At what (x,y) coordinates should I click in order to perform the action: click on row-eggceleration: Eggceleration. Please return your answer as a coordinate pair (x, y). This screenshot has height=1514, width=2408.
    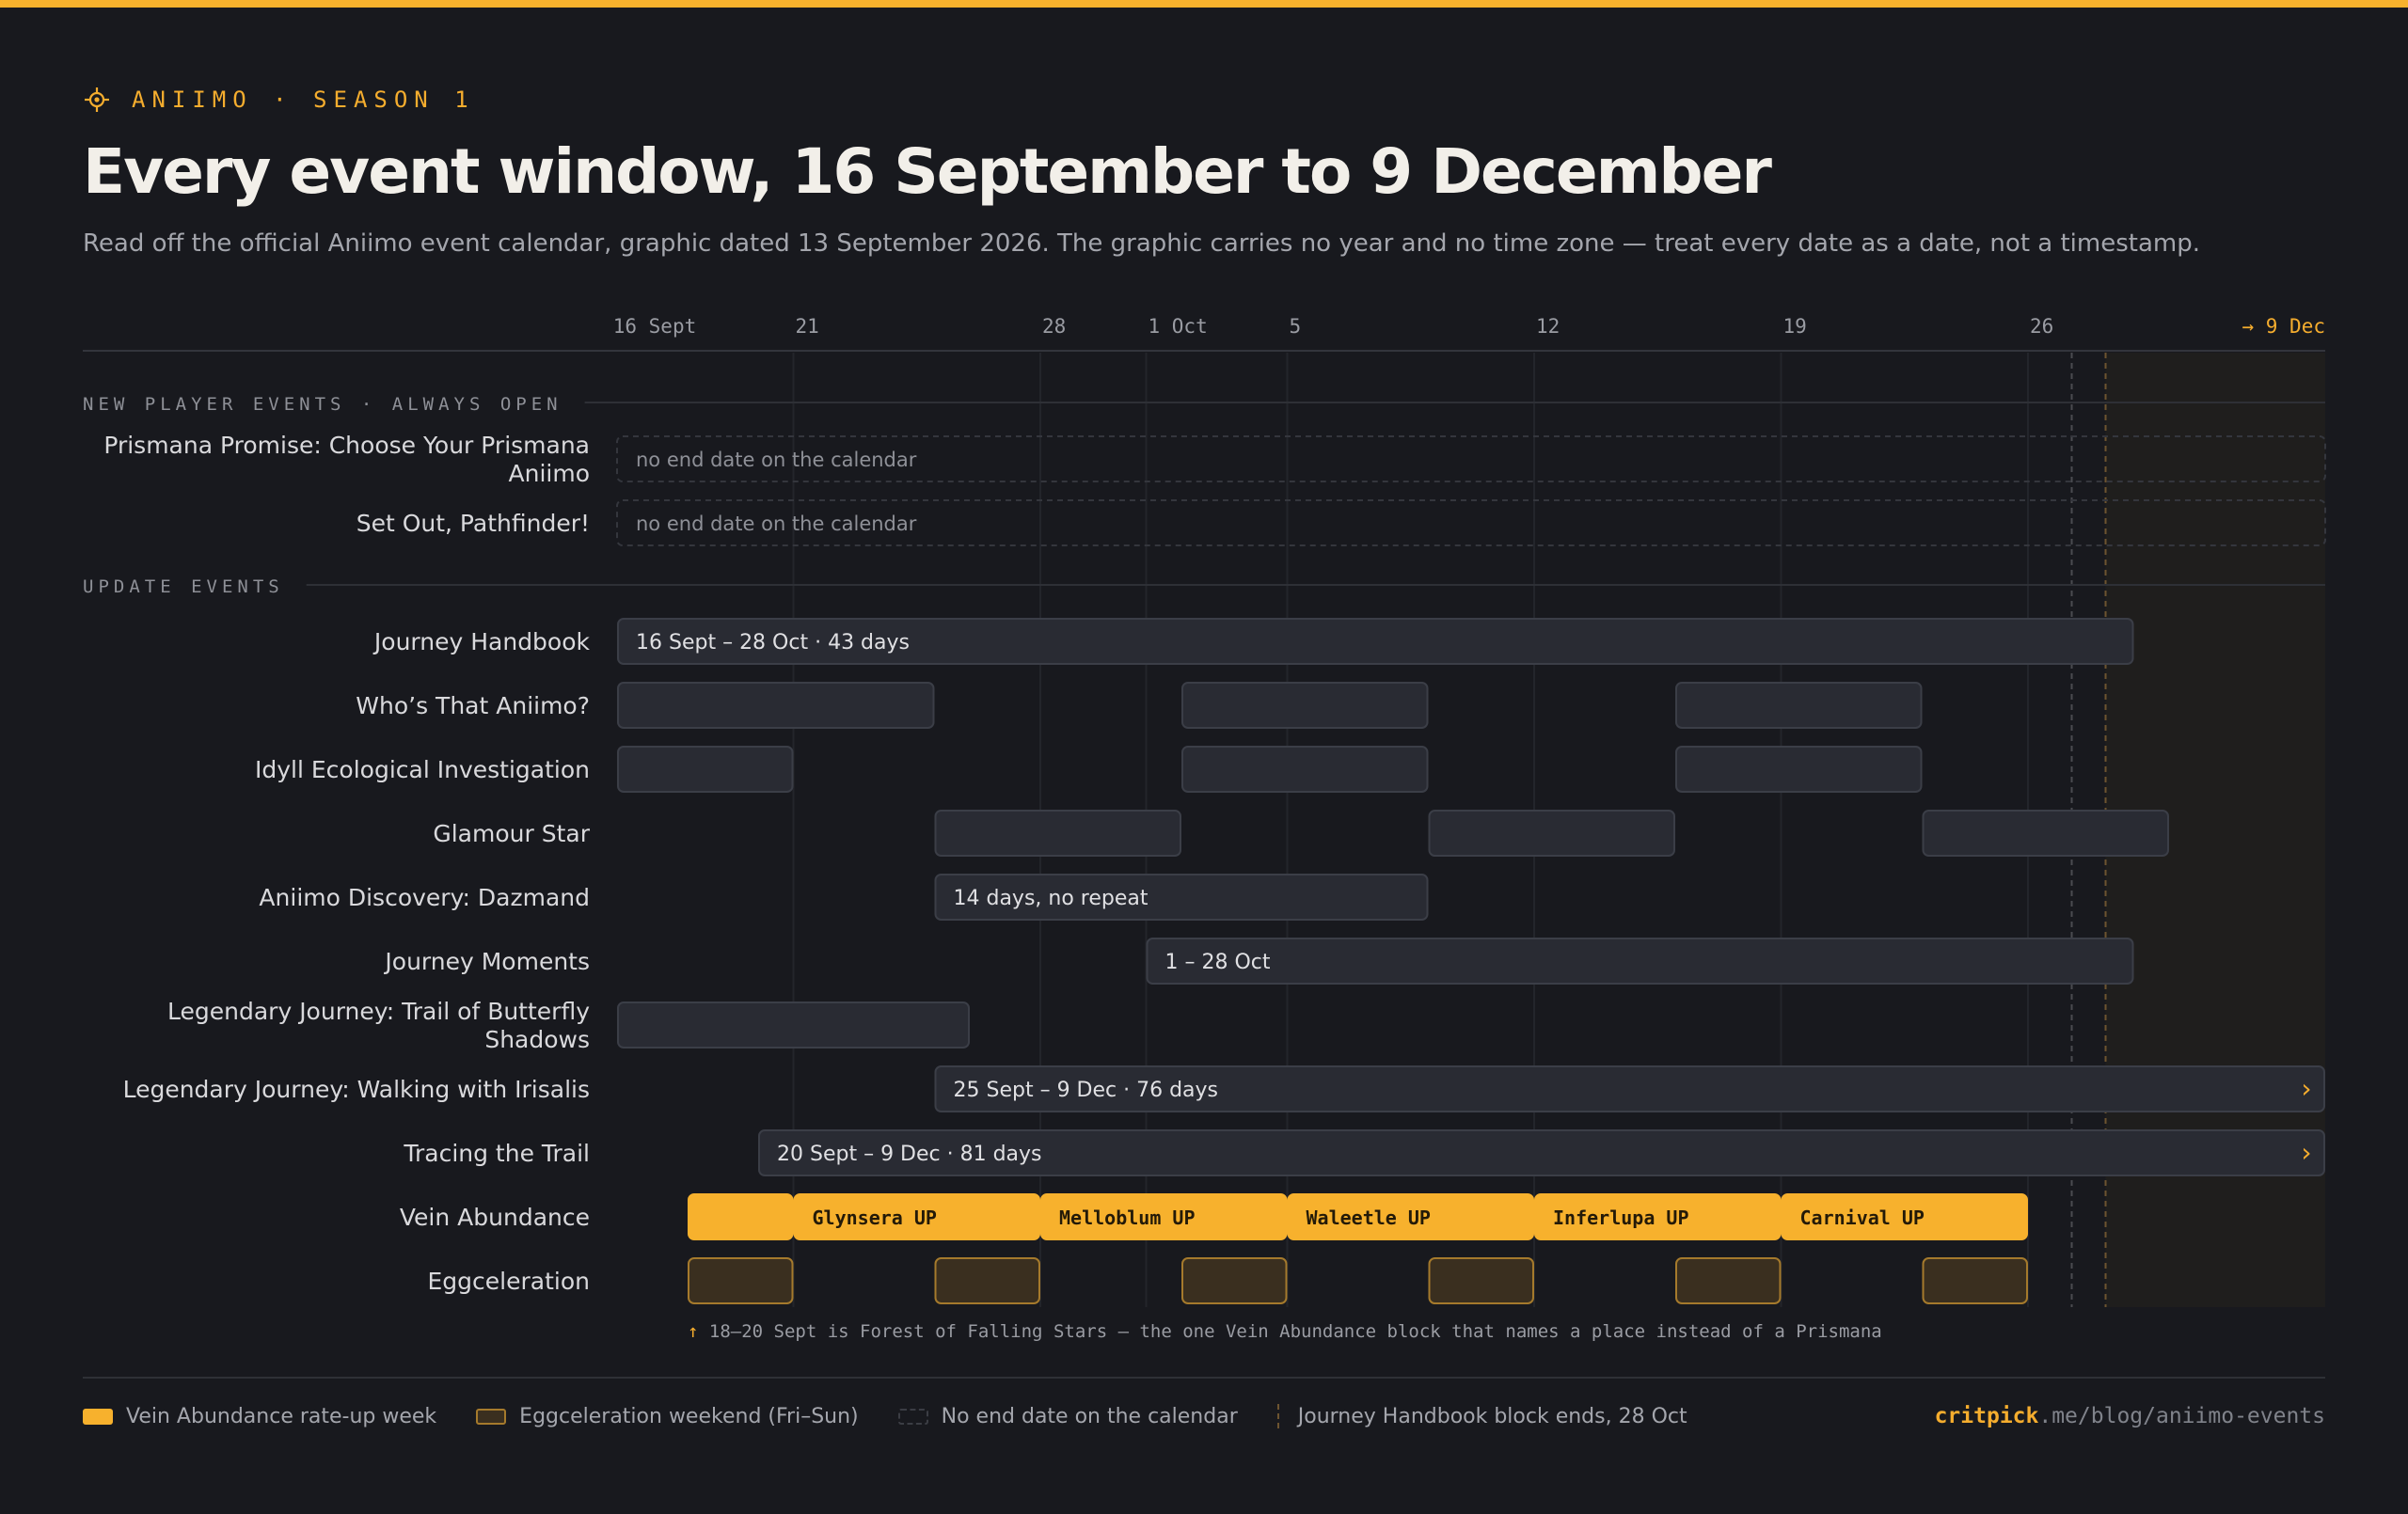
    Looking at the image, I should click on (1228, 1280).